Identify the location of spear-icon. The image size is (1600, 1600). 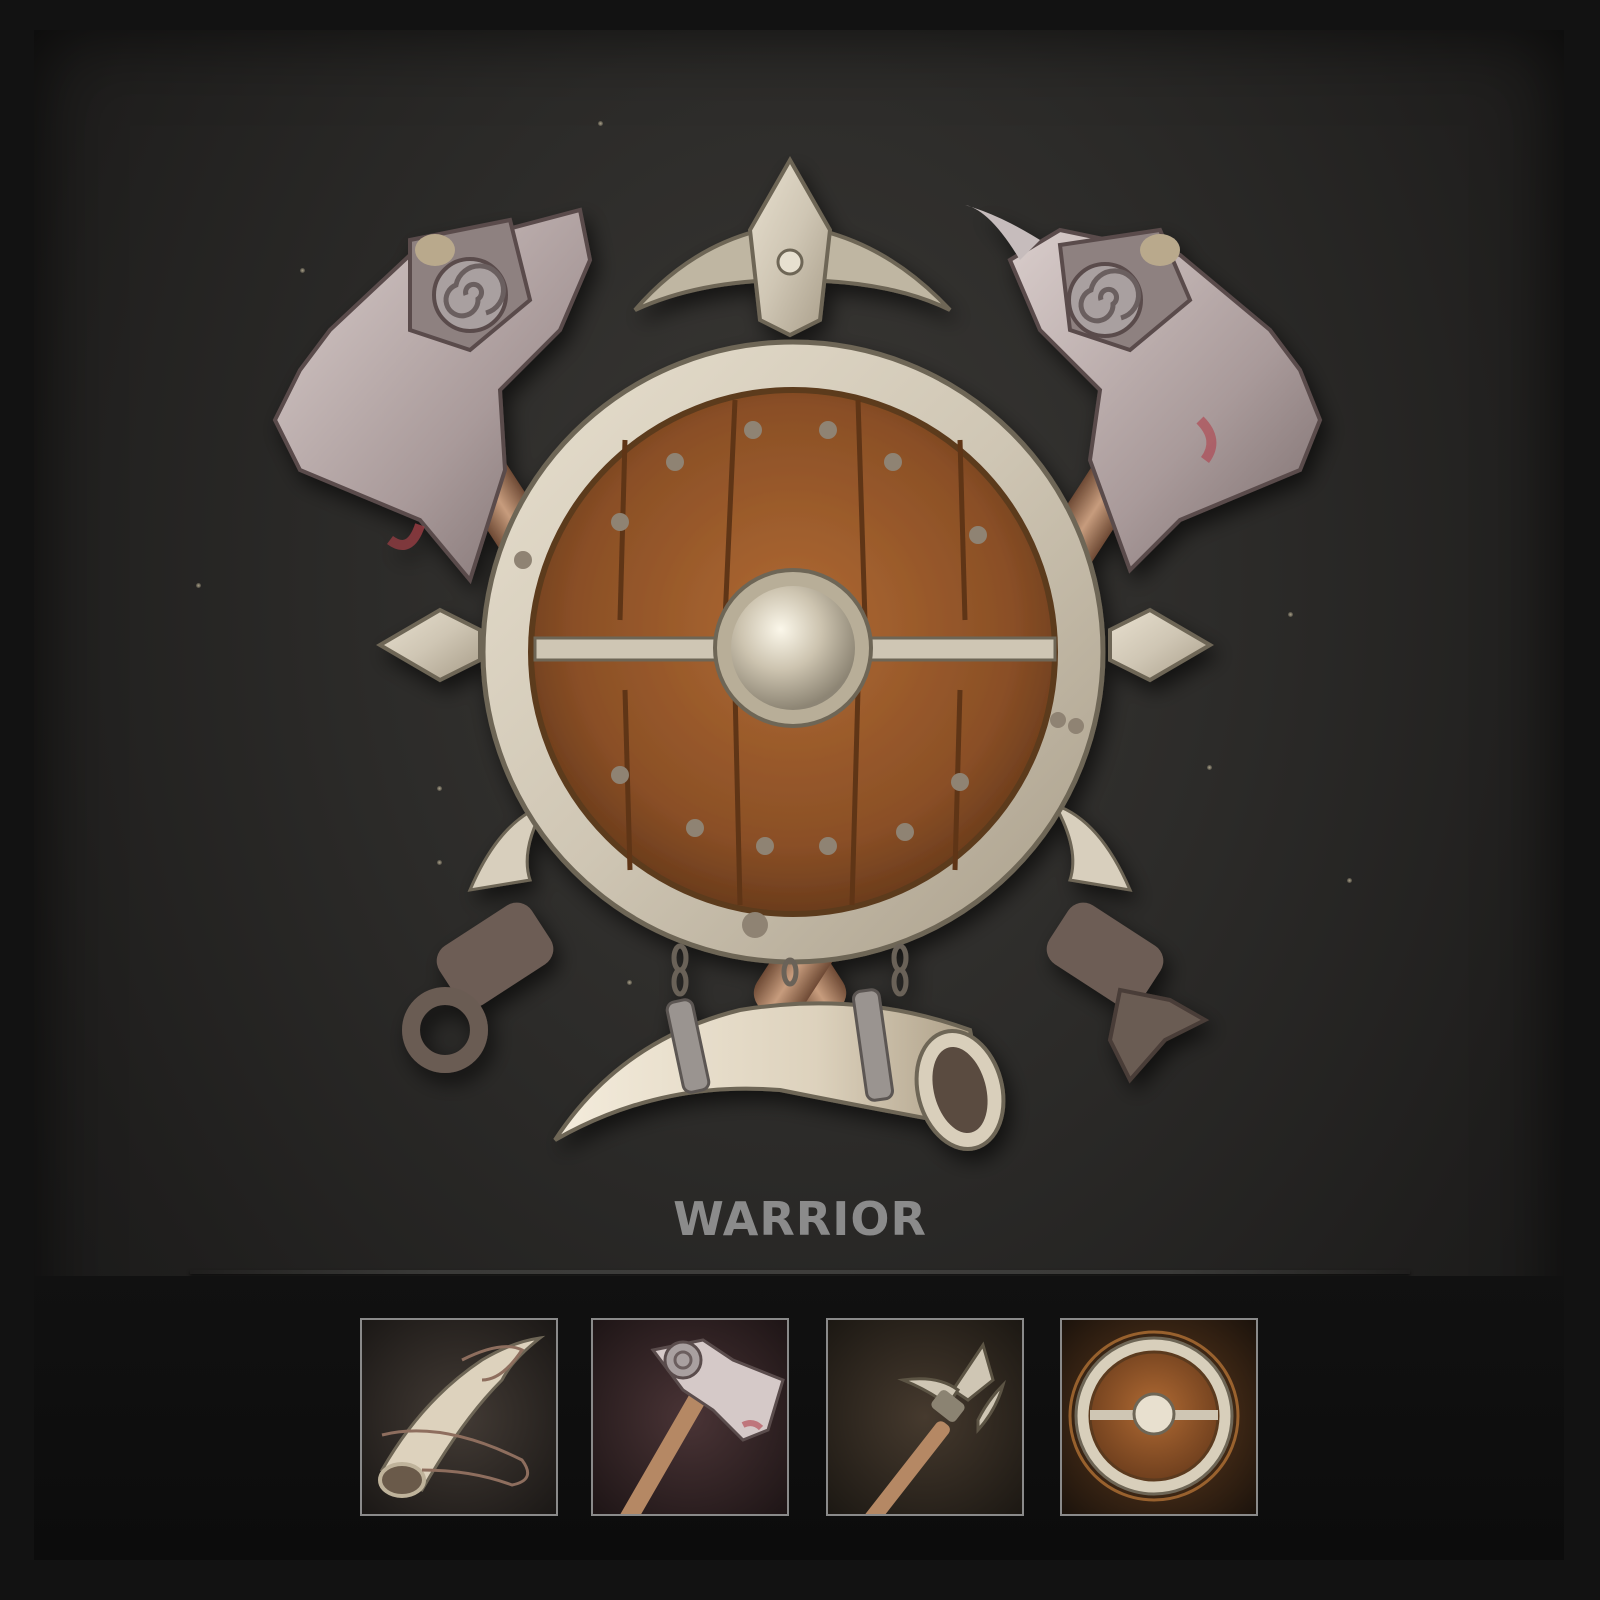
(925, 1417).